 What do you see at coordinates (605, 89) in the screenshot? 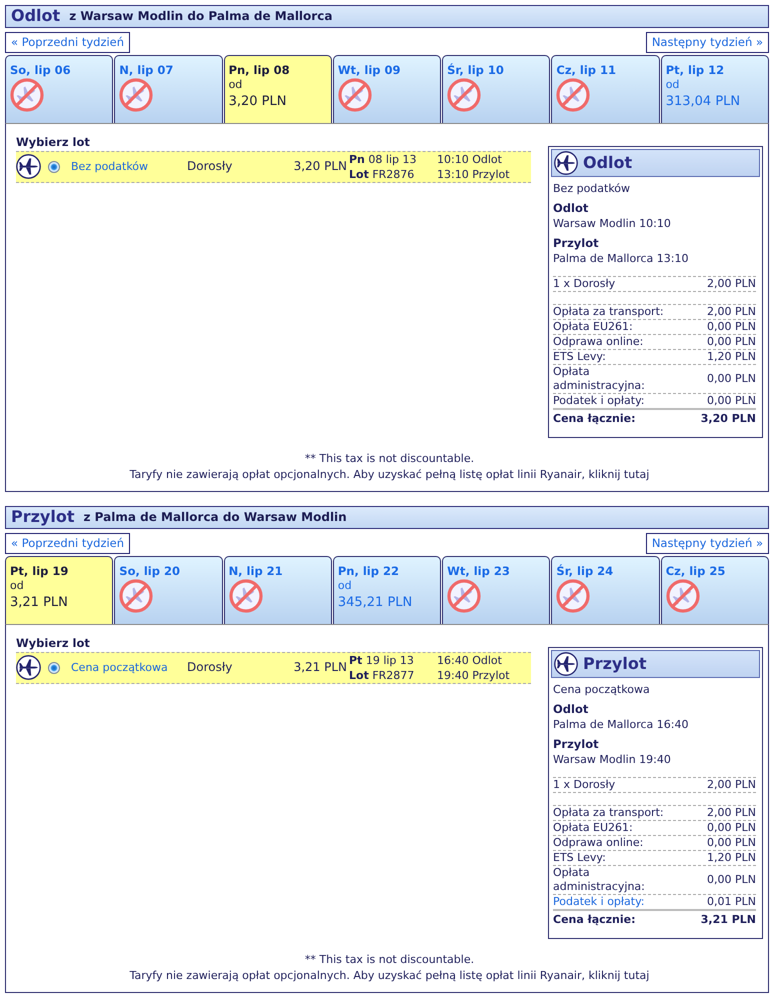
I see `date-tab: Cz, lip 11` at bounding box center [605, 89].